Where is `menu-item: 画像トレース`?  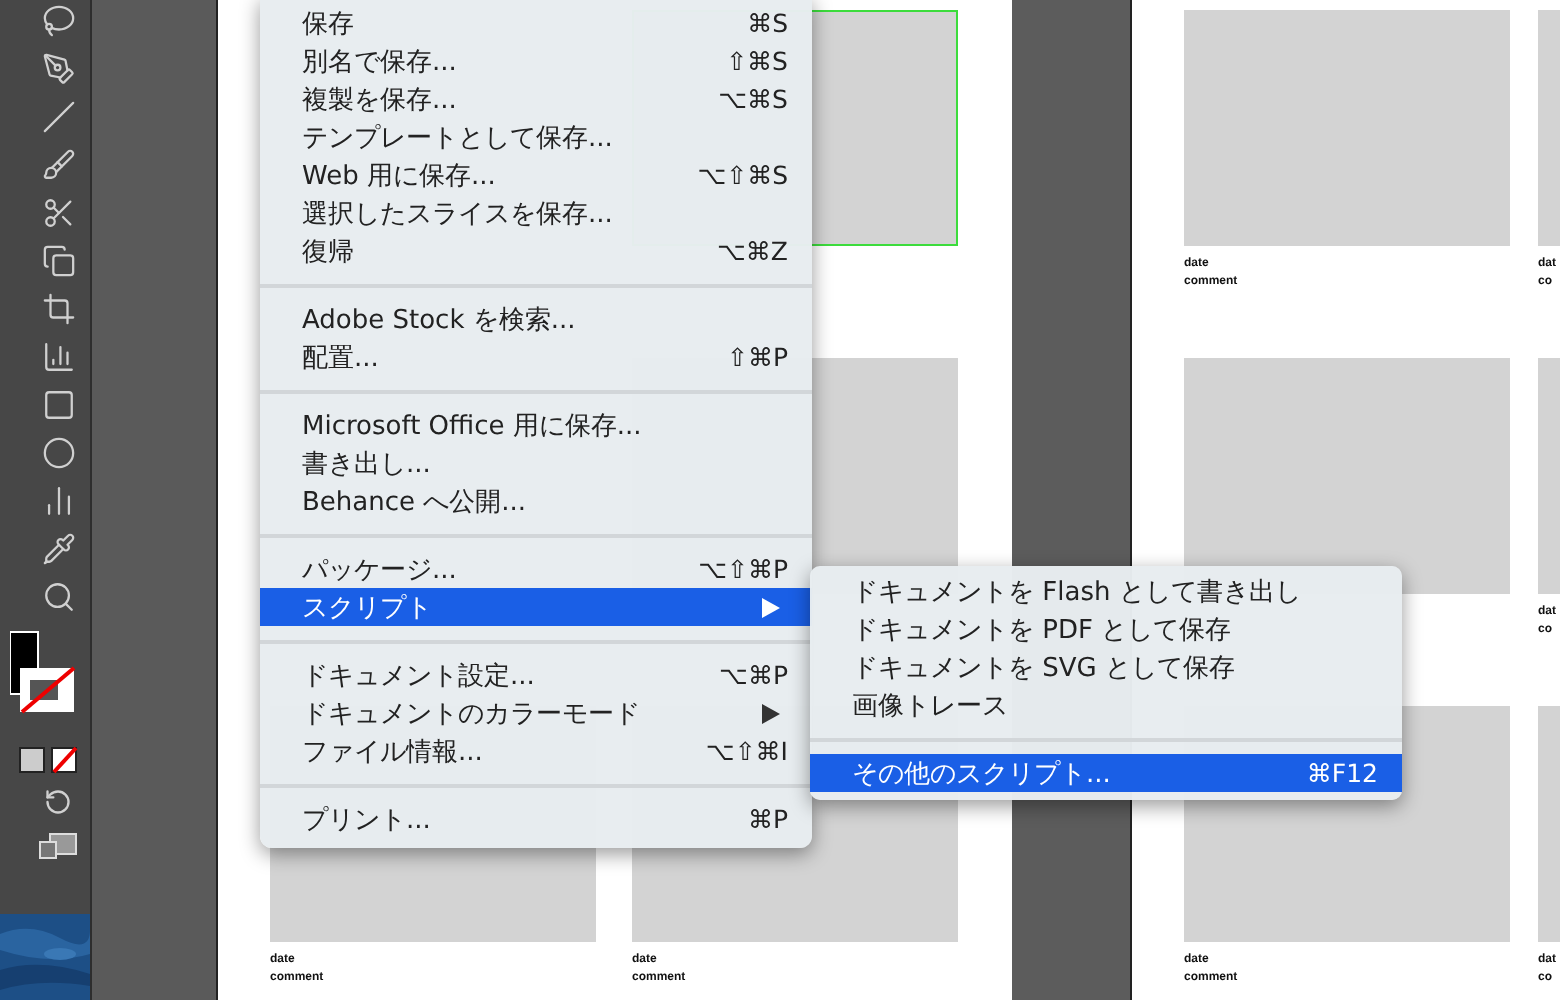 menu-item: 画像トレース is located at coordinates (1106, 705).